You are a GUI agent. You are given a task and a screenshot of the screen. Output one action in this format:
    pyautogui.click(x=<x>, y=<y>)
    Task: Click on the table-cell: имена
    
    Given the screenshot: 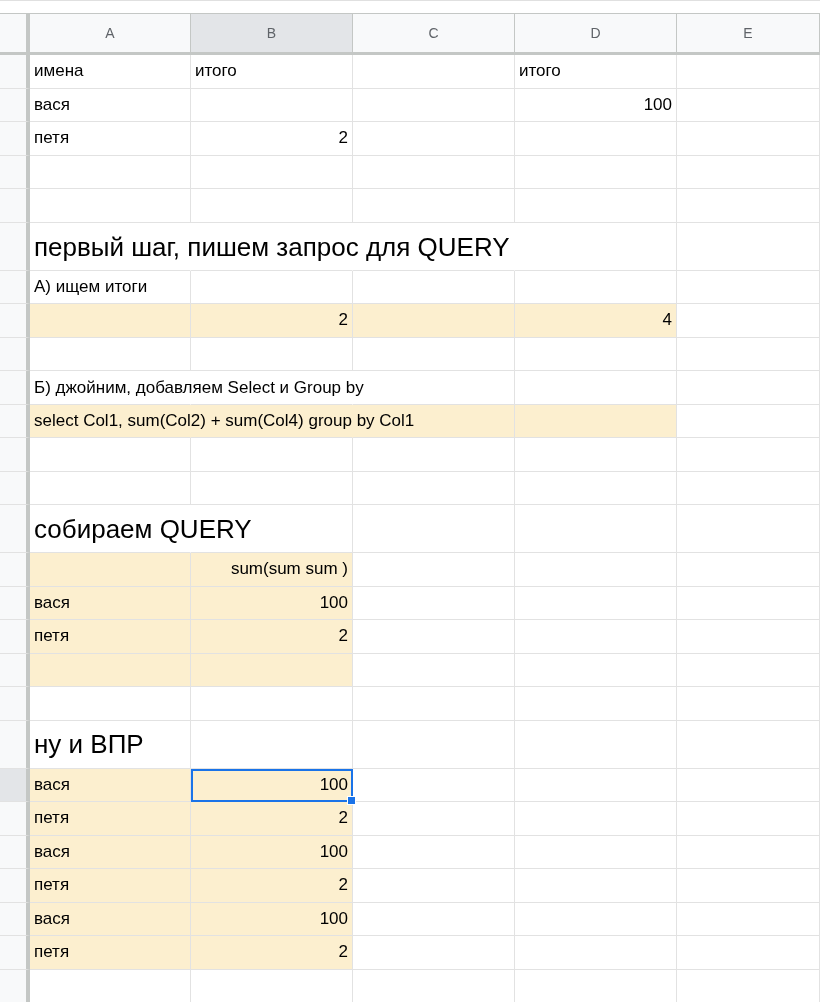 What is the action you would take?
    pyautogui.click(x=110, y=72)
    